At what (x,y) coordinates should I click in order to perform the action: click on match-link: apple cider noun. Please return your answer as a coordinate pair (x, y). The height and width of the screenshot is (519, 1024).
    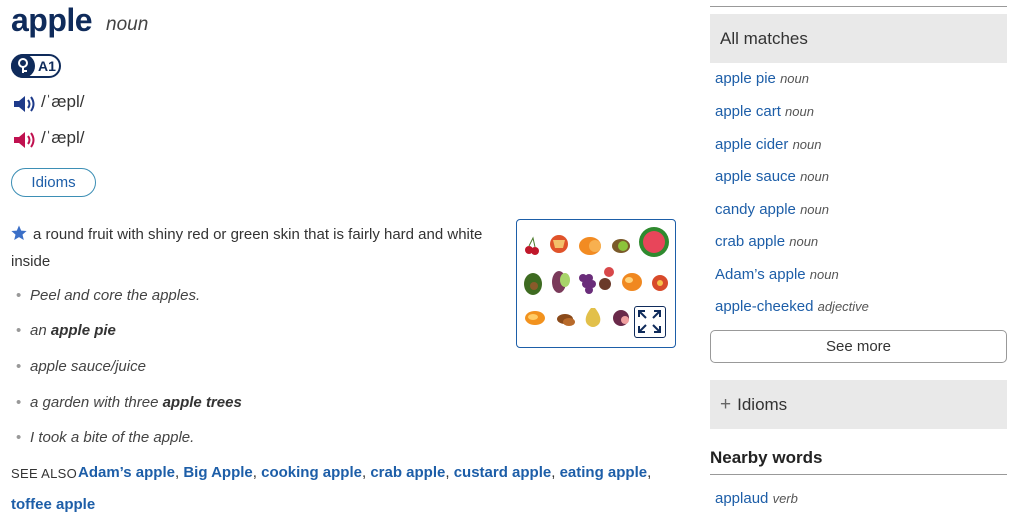
    Looking at the image, I should click on (768, 144).